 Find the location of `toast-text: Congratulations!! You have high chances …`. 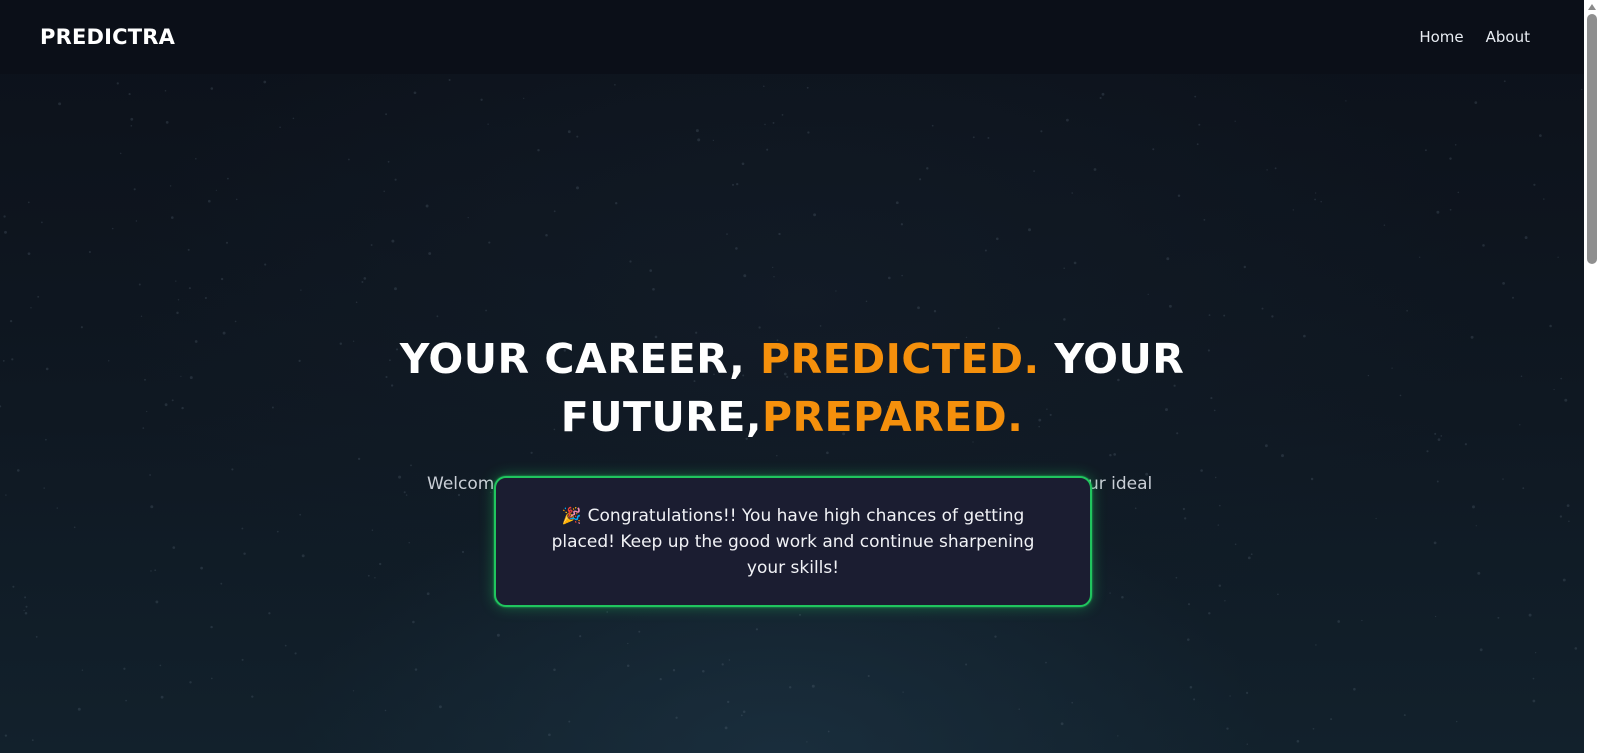

toast-text: Congratulations!! You have high chances … is located at coordinates (793, 541).